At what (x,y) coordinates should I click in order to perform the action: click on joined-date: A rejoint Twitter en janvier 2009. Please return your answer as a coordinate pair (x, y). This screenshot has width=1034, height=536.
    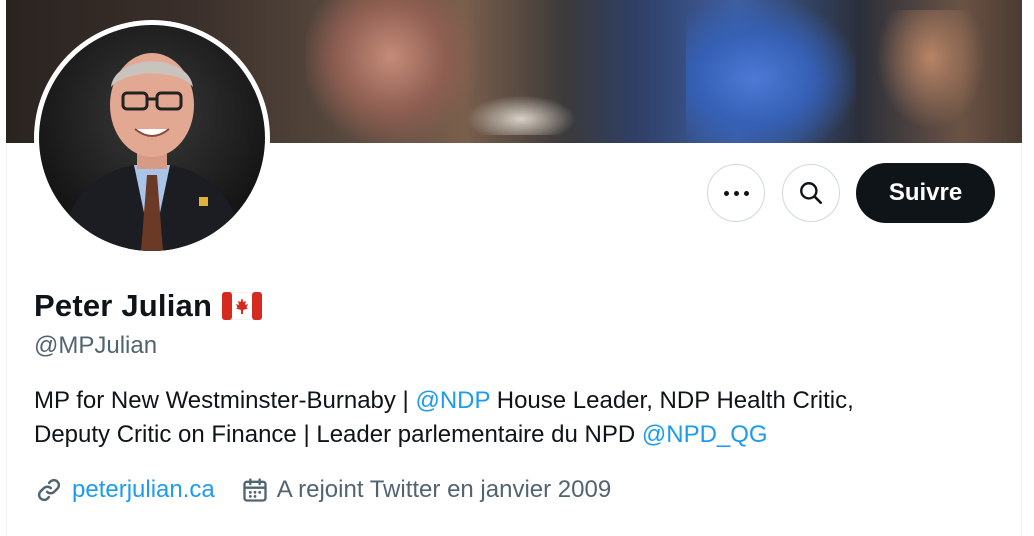
    Looking at the image, I should click on (444, 489).